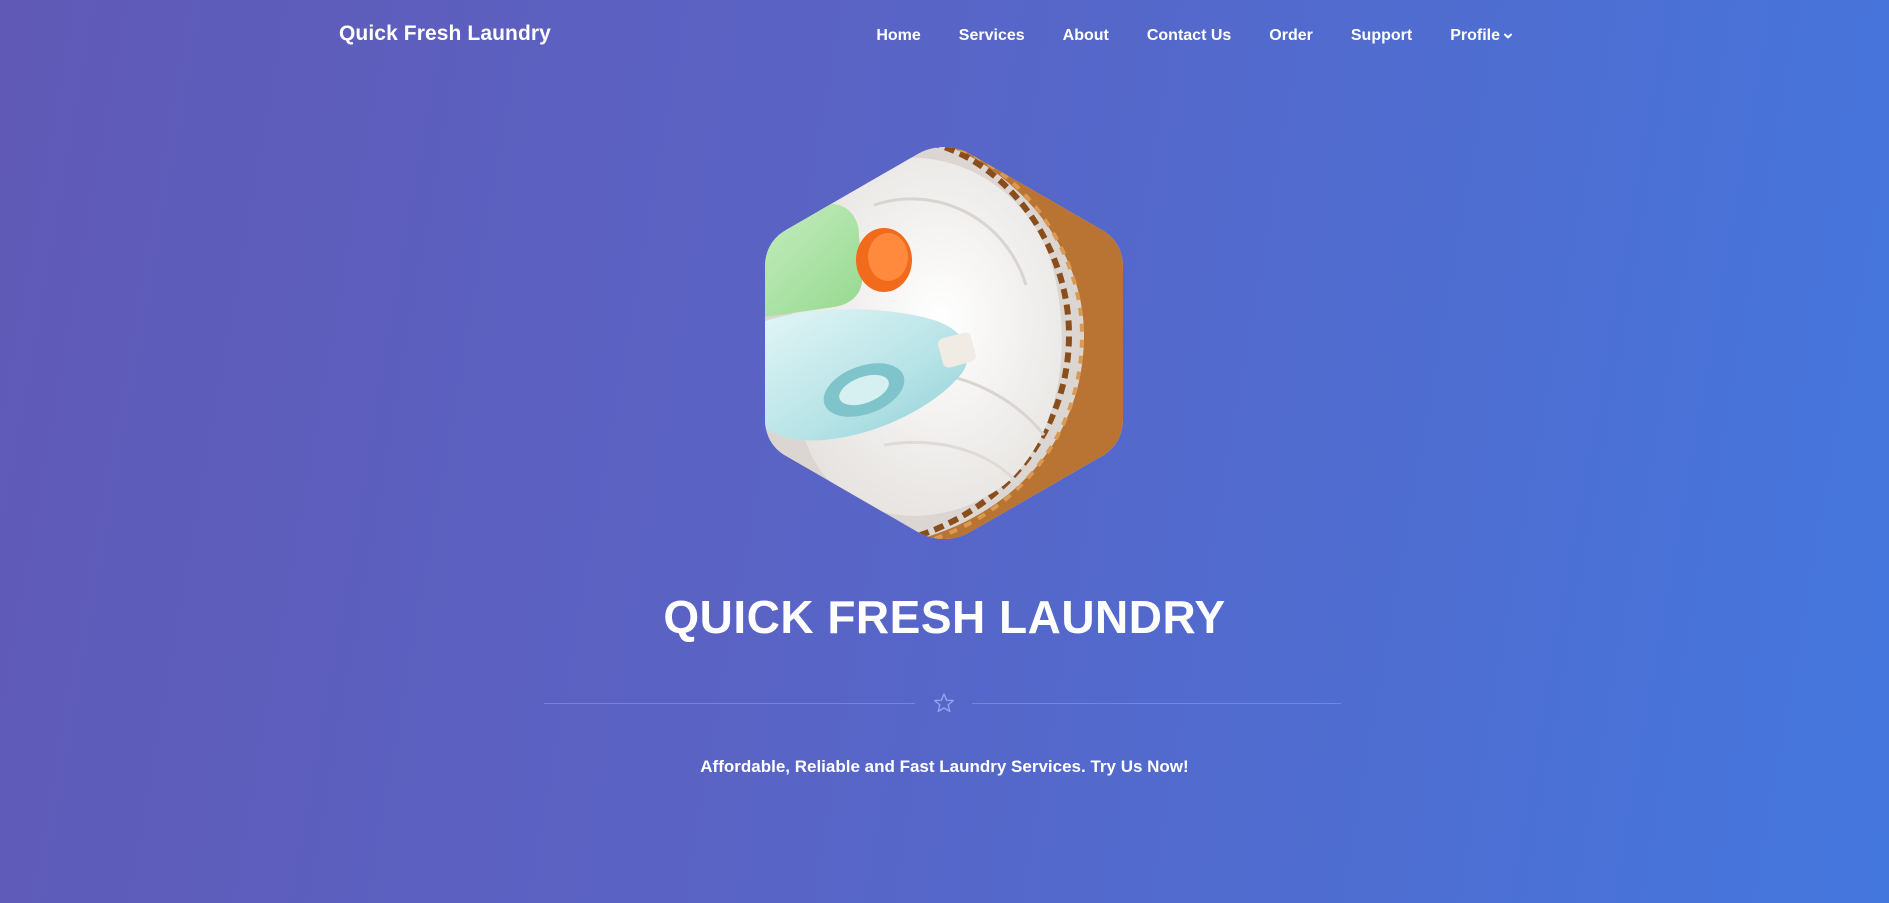 The image size is (1889, 903). What do you see at coordinates (1381, 36) in the screenshot?
I see `nav-link-support: Support` at bounding box center [1381, 36].